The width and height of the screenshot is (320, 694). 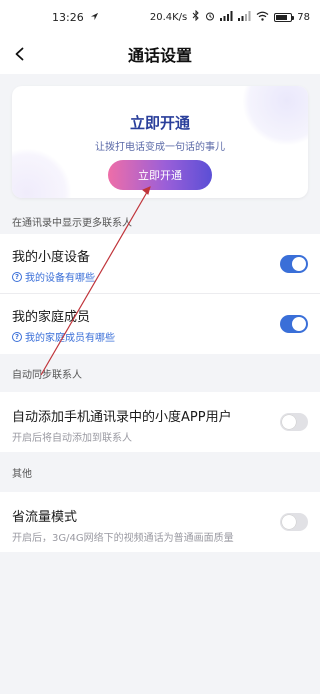 I want to click on help-link: ? 我的设备有哪些, so click(x=160, y=276).